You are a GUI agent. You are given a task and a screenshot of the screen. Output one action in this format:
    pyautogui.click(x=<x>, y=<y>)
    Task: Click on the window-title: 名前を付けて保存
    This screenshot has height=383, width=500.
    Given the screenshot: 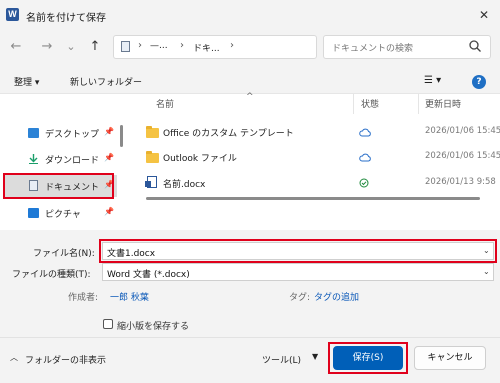 What is the action you would take?
    pyautogui.click(x=66, y=18)
    